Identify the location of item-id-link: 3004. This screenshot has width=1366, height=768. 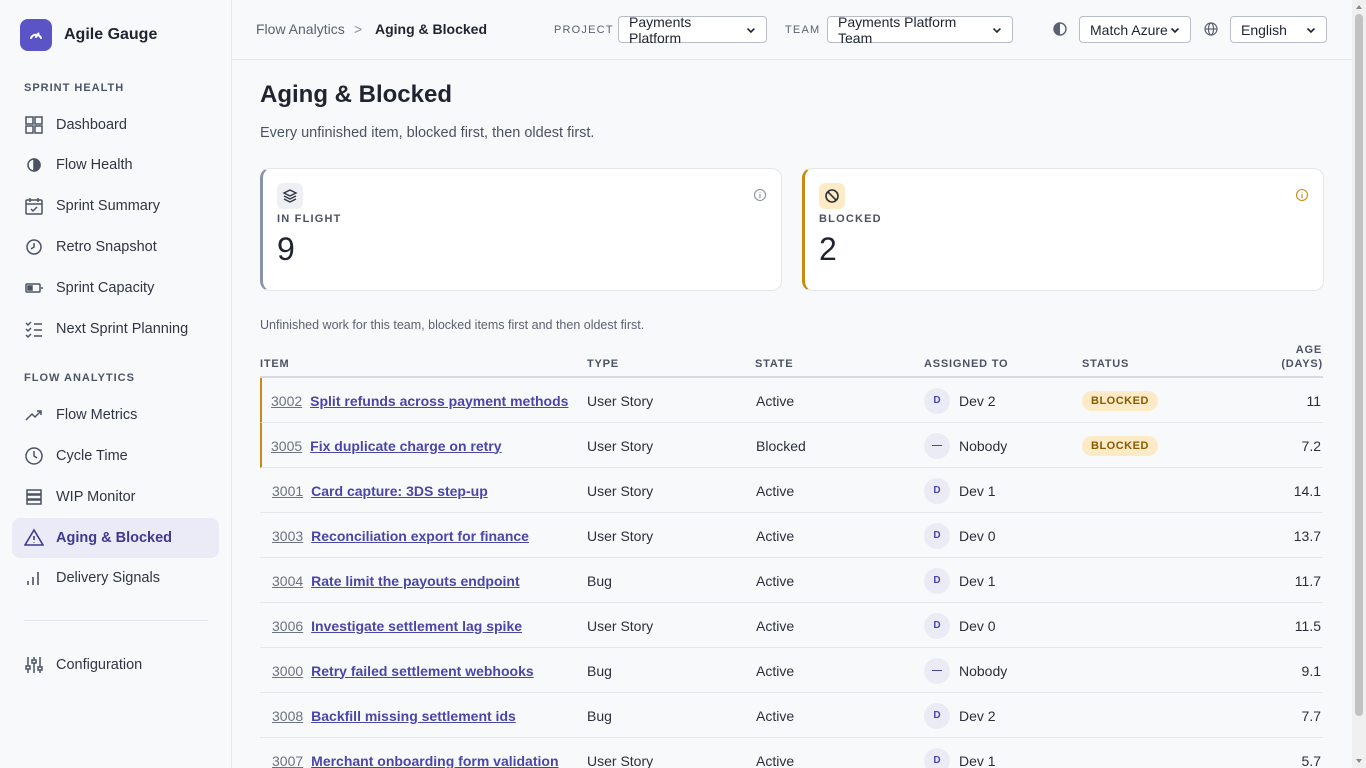
(287, 581).